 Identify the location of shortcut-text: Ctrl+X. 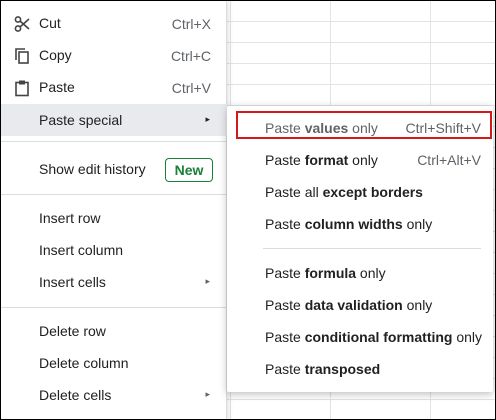
(191, 24).